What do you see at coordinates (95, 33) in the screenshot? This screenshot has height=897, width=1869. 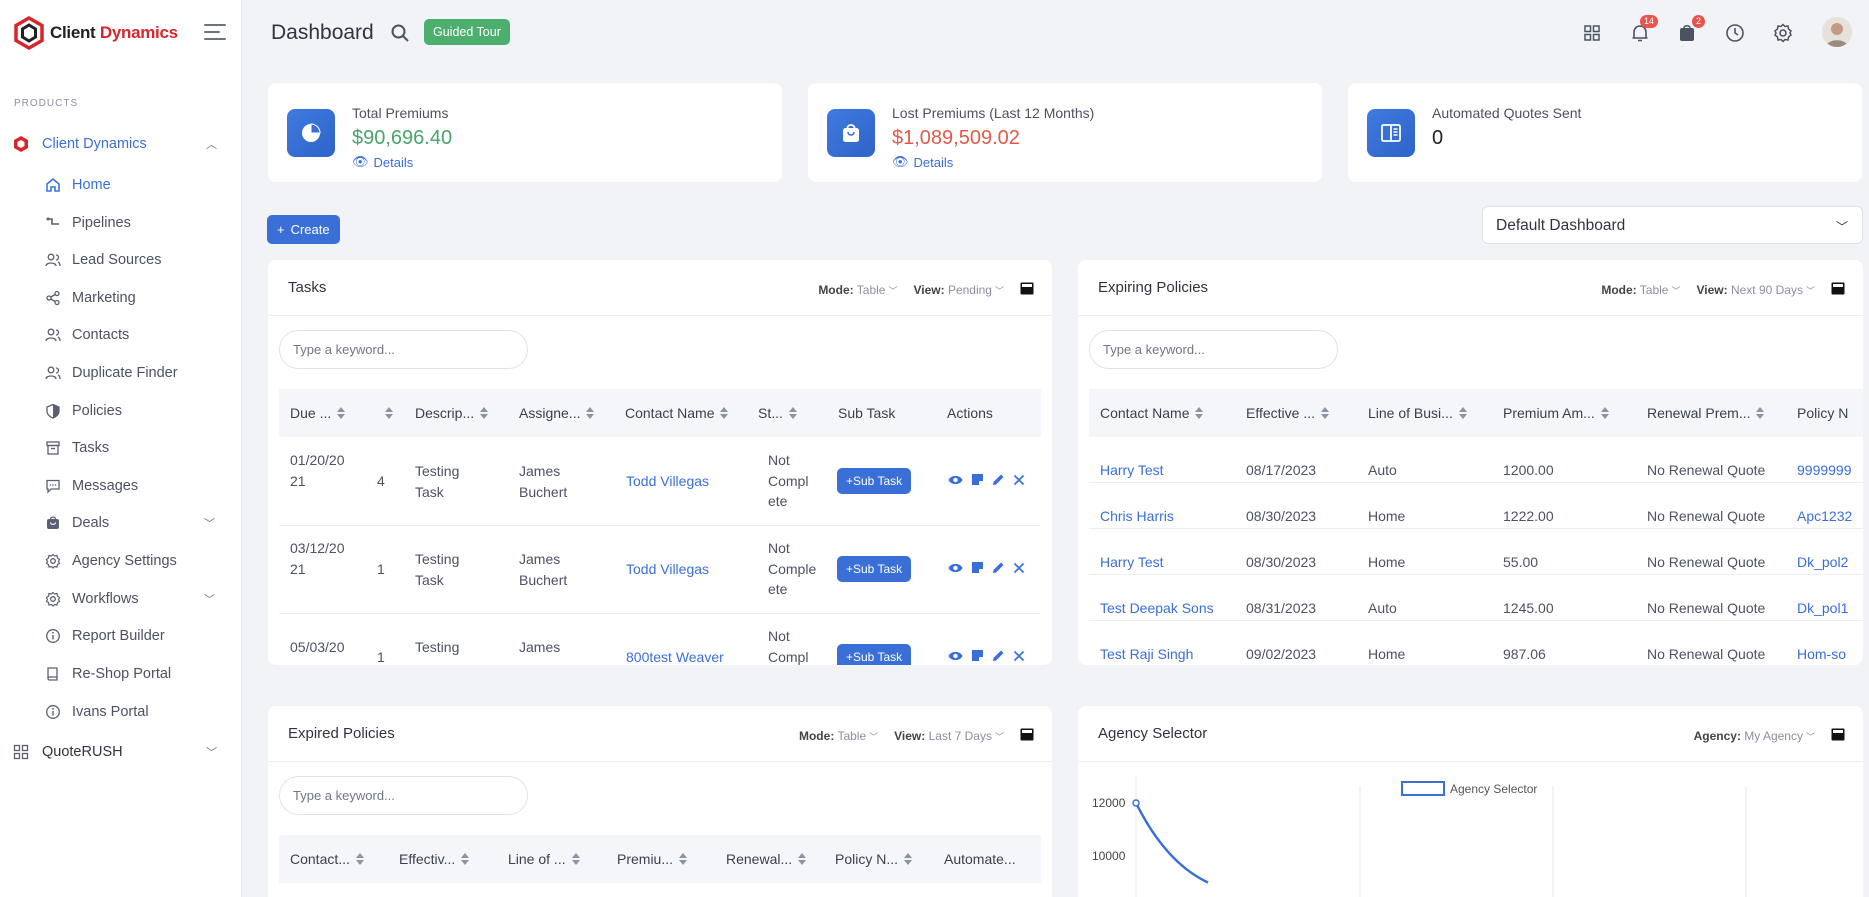 I see `app-logo: Client Dynamics` at bounding box center [95, 33].